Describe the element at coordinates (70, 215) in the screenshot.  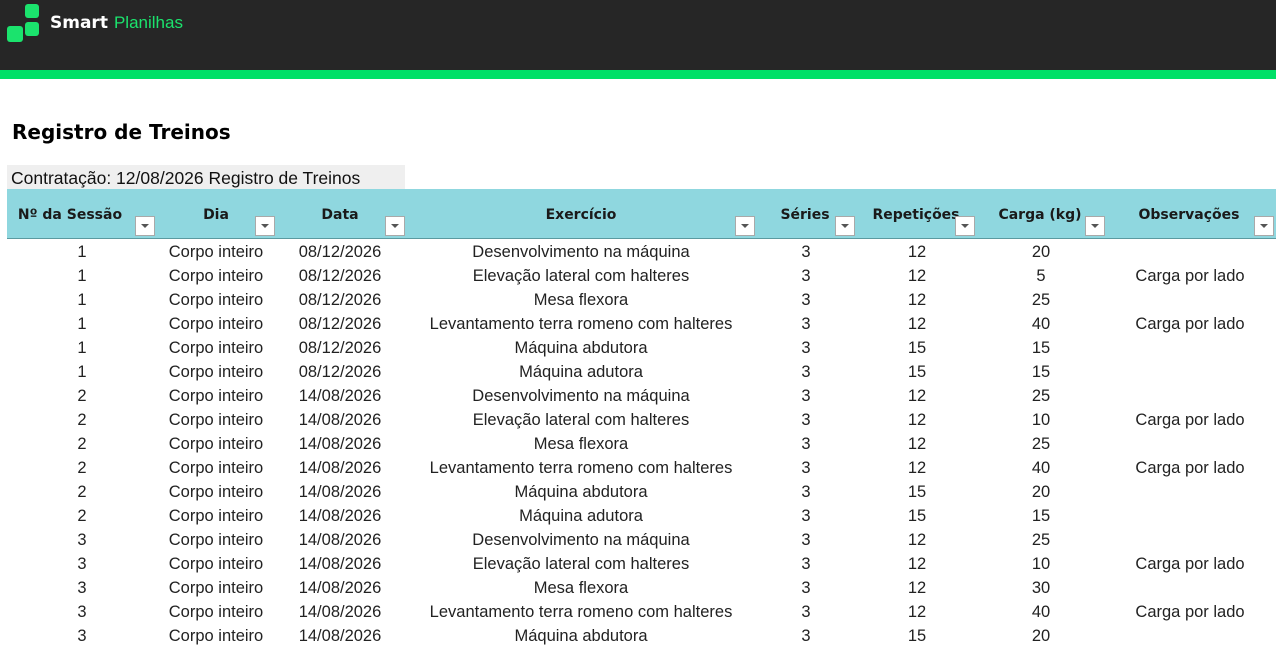
I see `column-header-label: Nº da Sessão` at that location.